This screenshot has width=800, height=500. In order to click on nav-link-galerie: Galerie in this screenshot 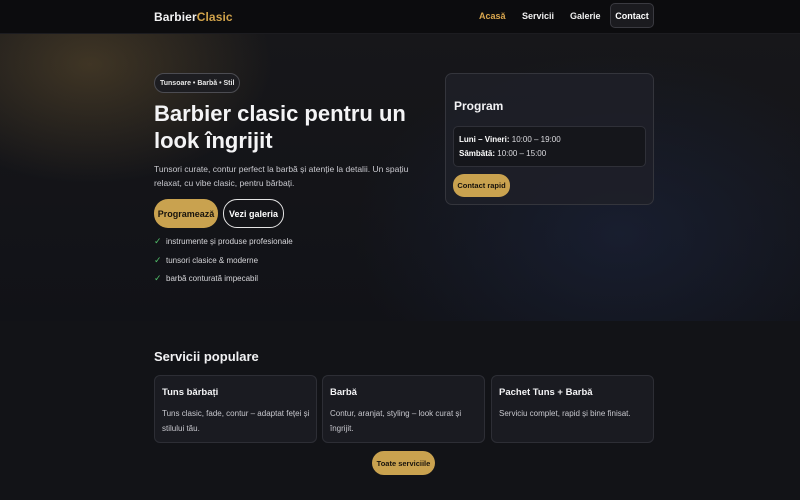, I will do `click(585, 16)`.